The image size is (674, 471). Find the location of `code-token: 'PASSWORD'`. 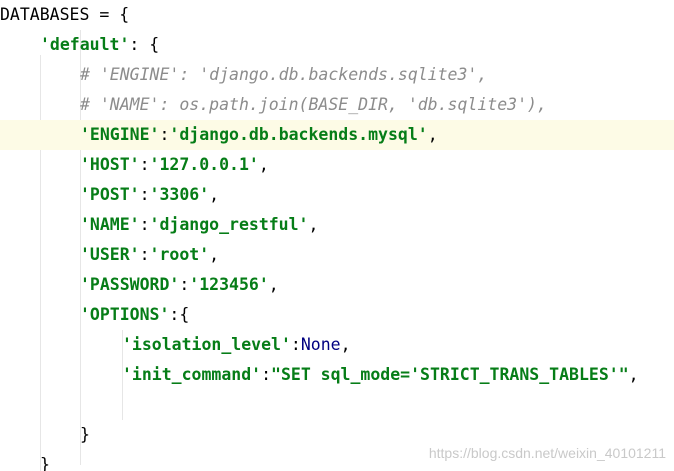

code-token: 'PASSWORD' is located at coordinates (130, 284).